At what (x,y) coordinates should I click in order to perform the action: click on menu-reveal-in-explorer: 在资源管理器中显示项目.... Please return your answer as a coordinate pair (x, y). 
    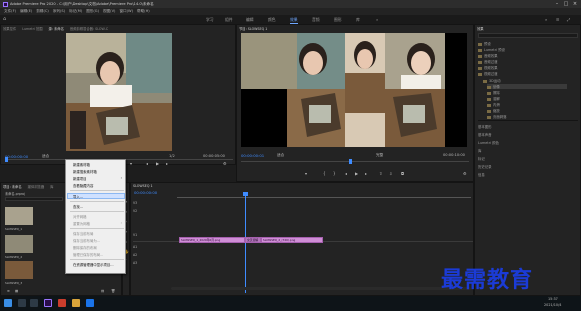
    Looking at the image, I should click on (93, 264).